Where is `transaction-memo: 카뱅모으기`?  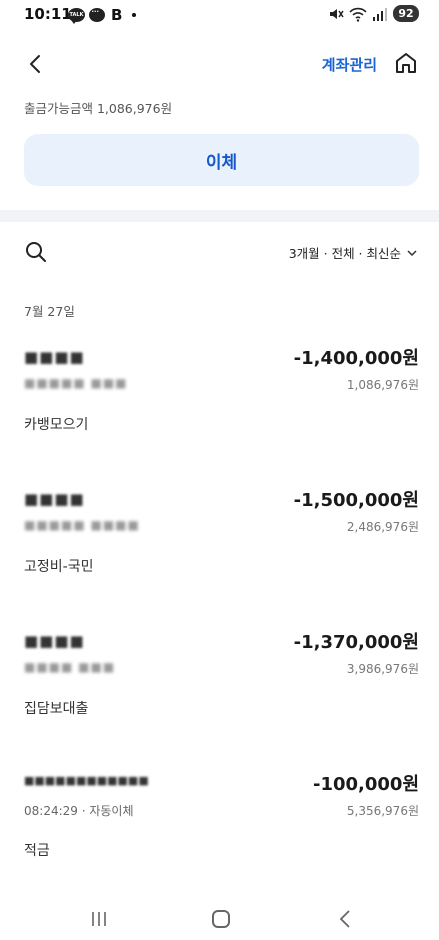 transaction-memo: 카뱅모으기 is located at coordinates (56, 425).